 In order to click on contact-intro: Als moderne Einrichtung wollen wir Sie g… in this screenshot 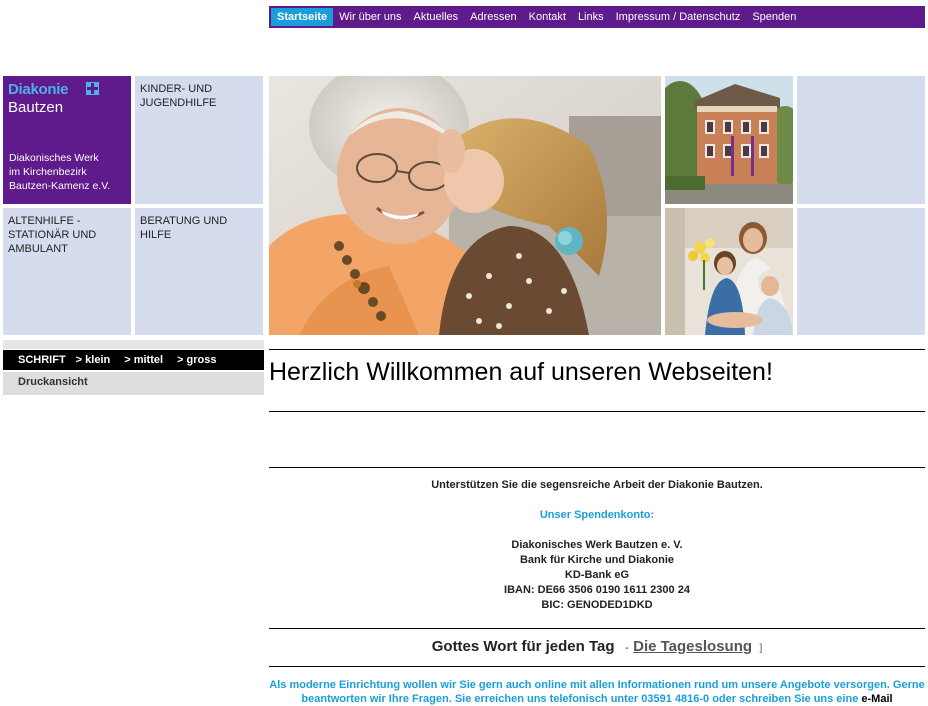, I will do `click(597, 692)`.